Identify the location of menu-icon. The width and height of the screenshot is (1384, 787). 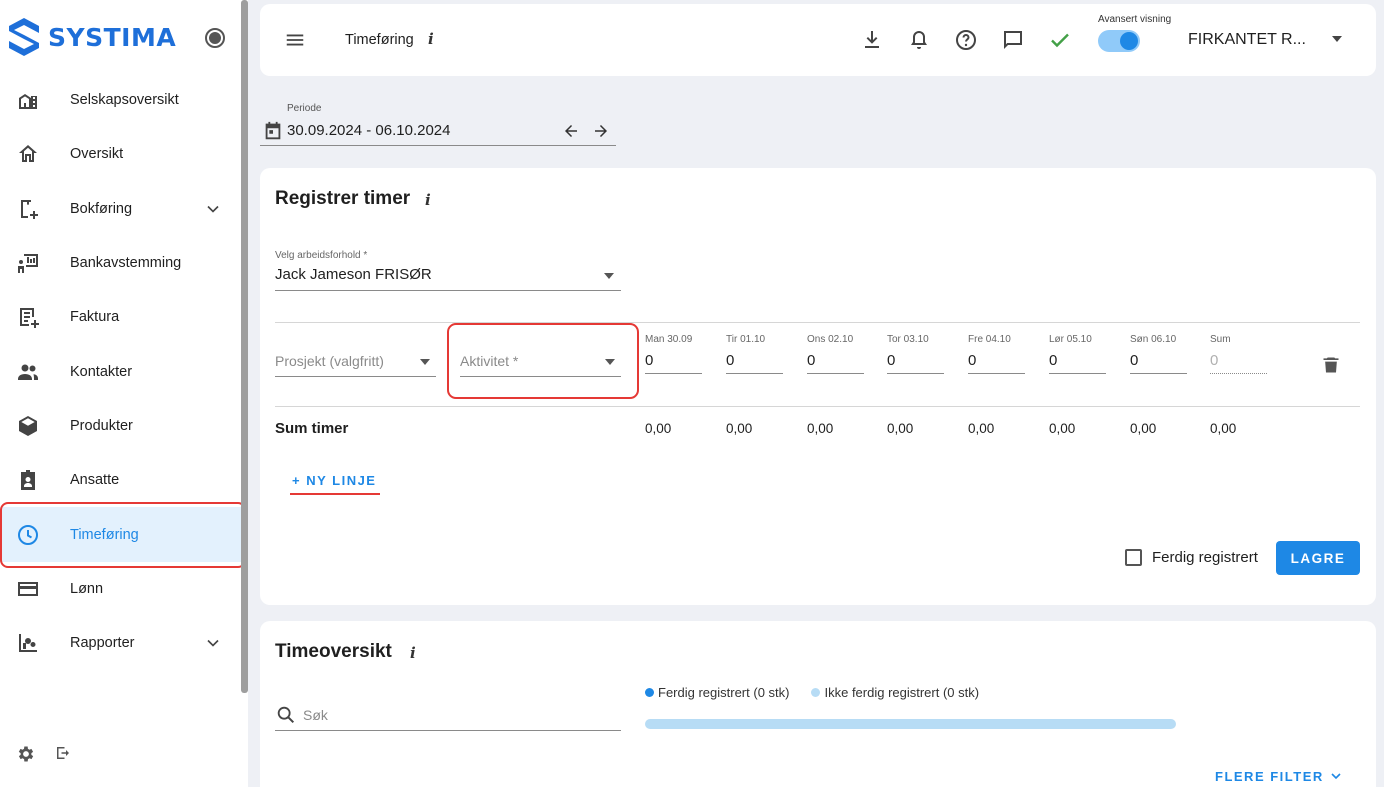
(295, 40).